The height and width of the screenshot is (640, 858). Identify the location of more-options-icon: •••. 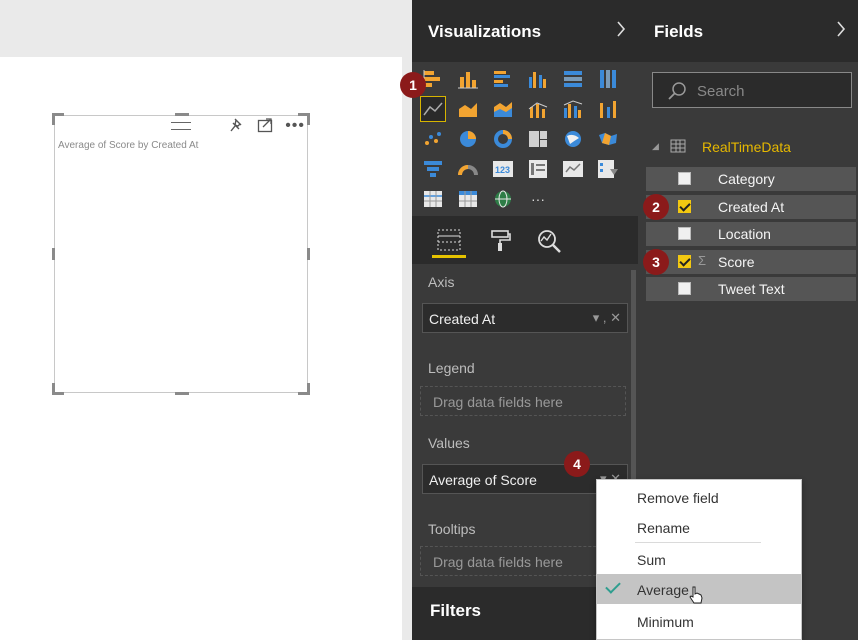
(295, 126).